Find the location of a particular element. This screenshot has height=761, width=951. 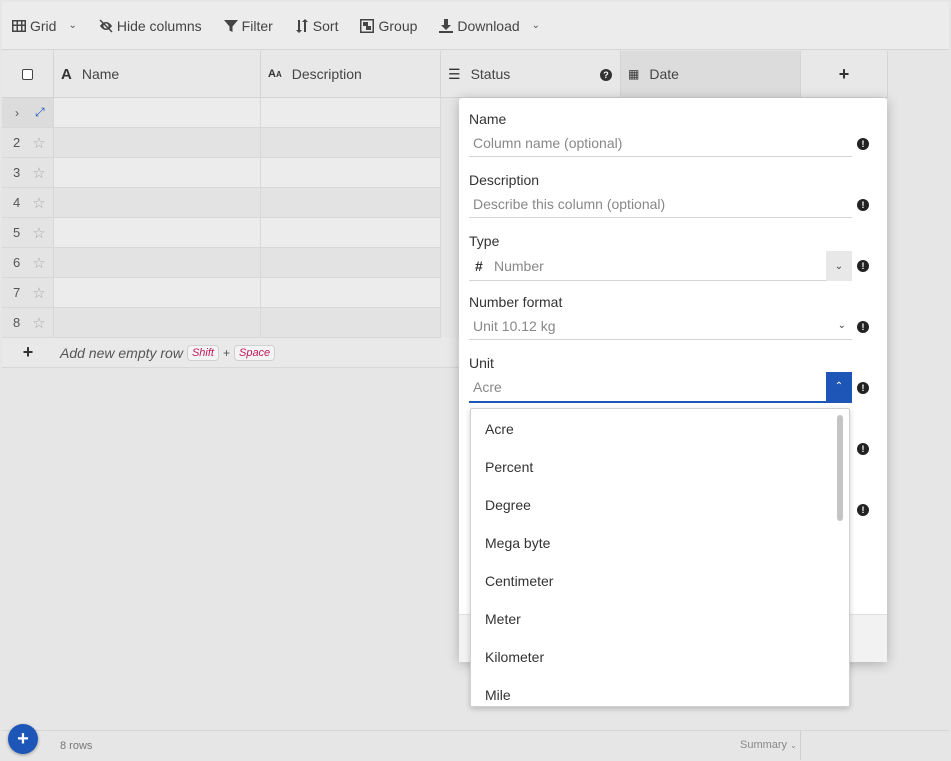

grid-footer: 8 rows Summary ⌄ is located at coordinates (475, 745).